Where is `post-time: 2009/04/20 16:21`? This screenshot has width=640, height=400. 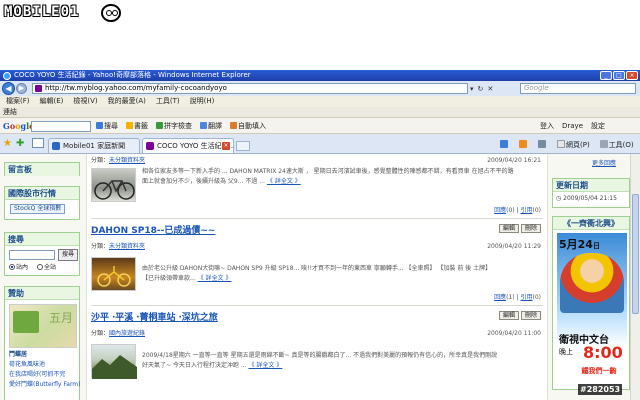
post-time: 2009/04/20 16:21 is located at coordinates (514, 160).